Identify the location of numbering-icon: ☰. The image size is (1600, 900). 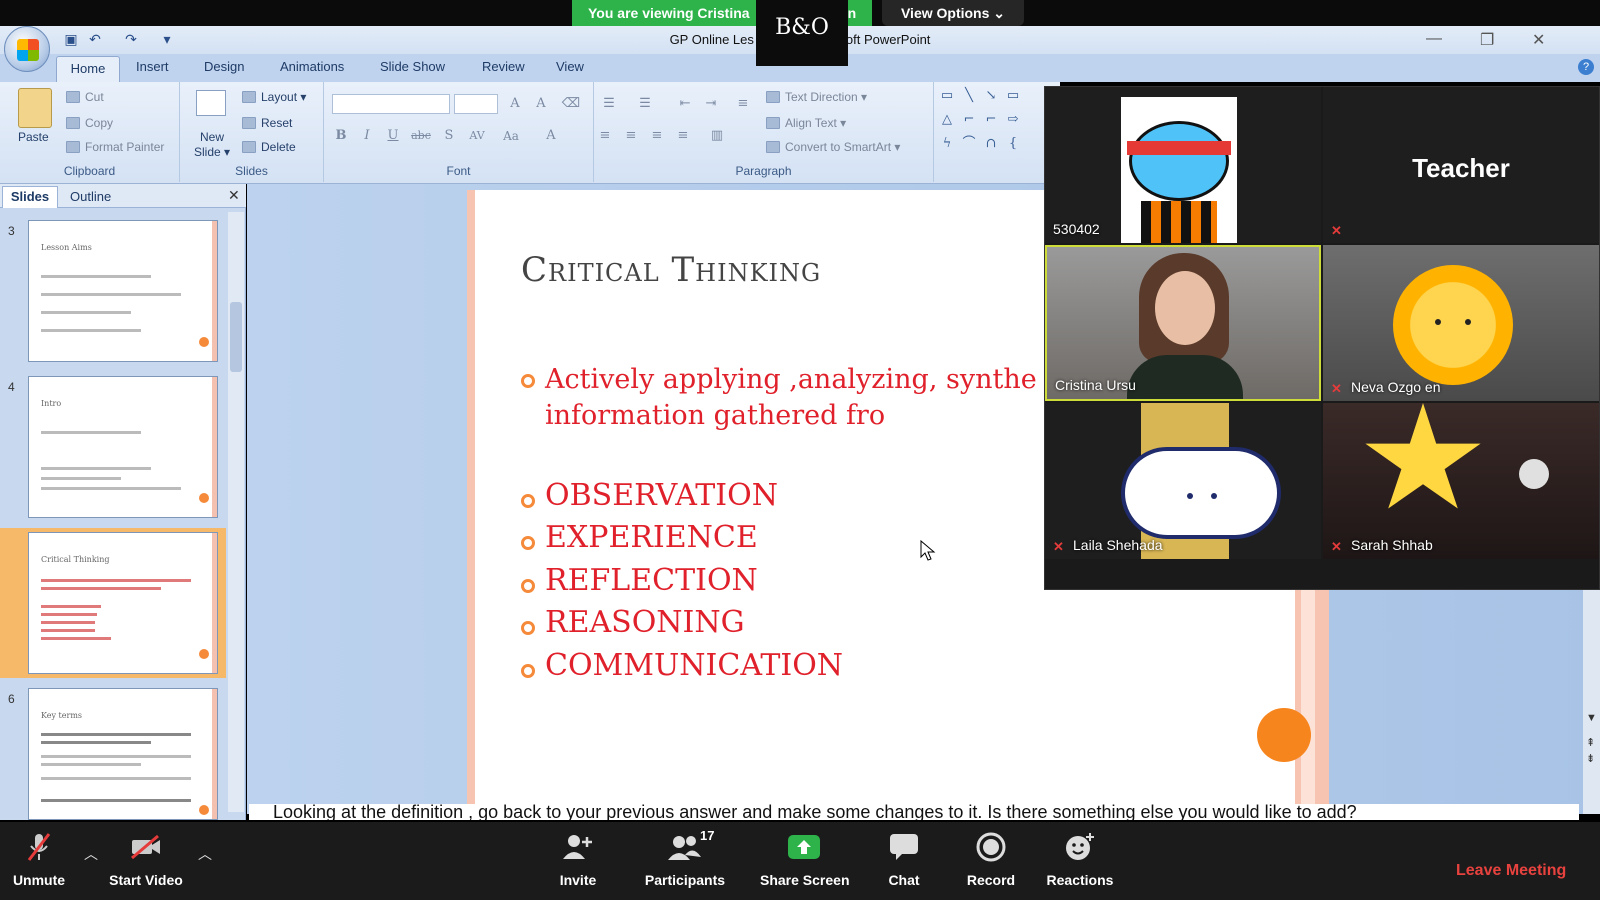
(645, 104).